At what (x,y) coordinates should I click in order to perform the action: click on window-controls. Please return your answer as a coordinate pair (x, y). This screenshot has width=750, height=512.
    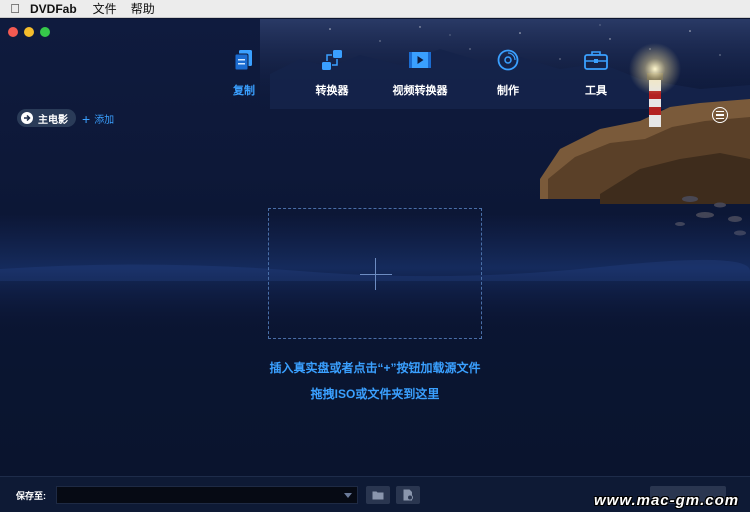
    Looking at the image, I should click on (29, 32).